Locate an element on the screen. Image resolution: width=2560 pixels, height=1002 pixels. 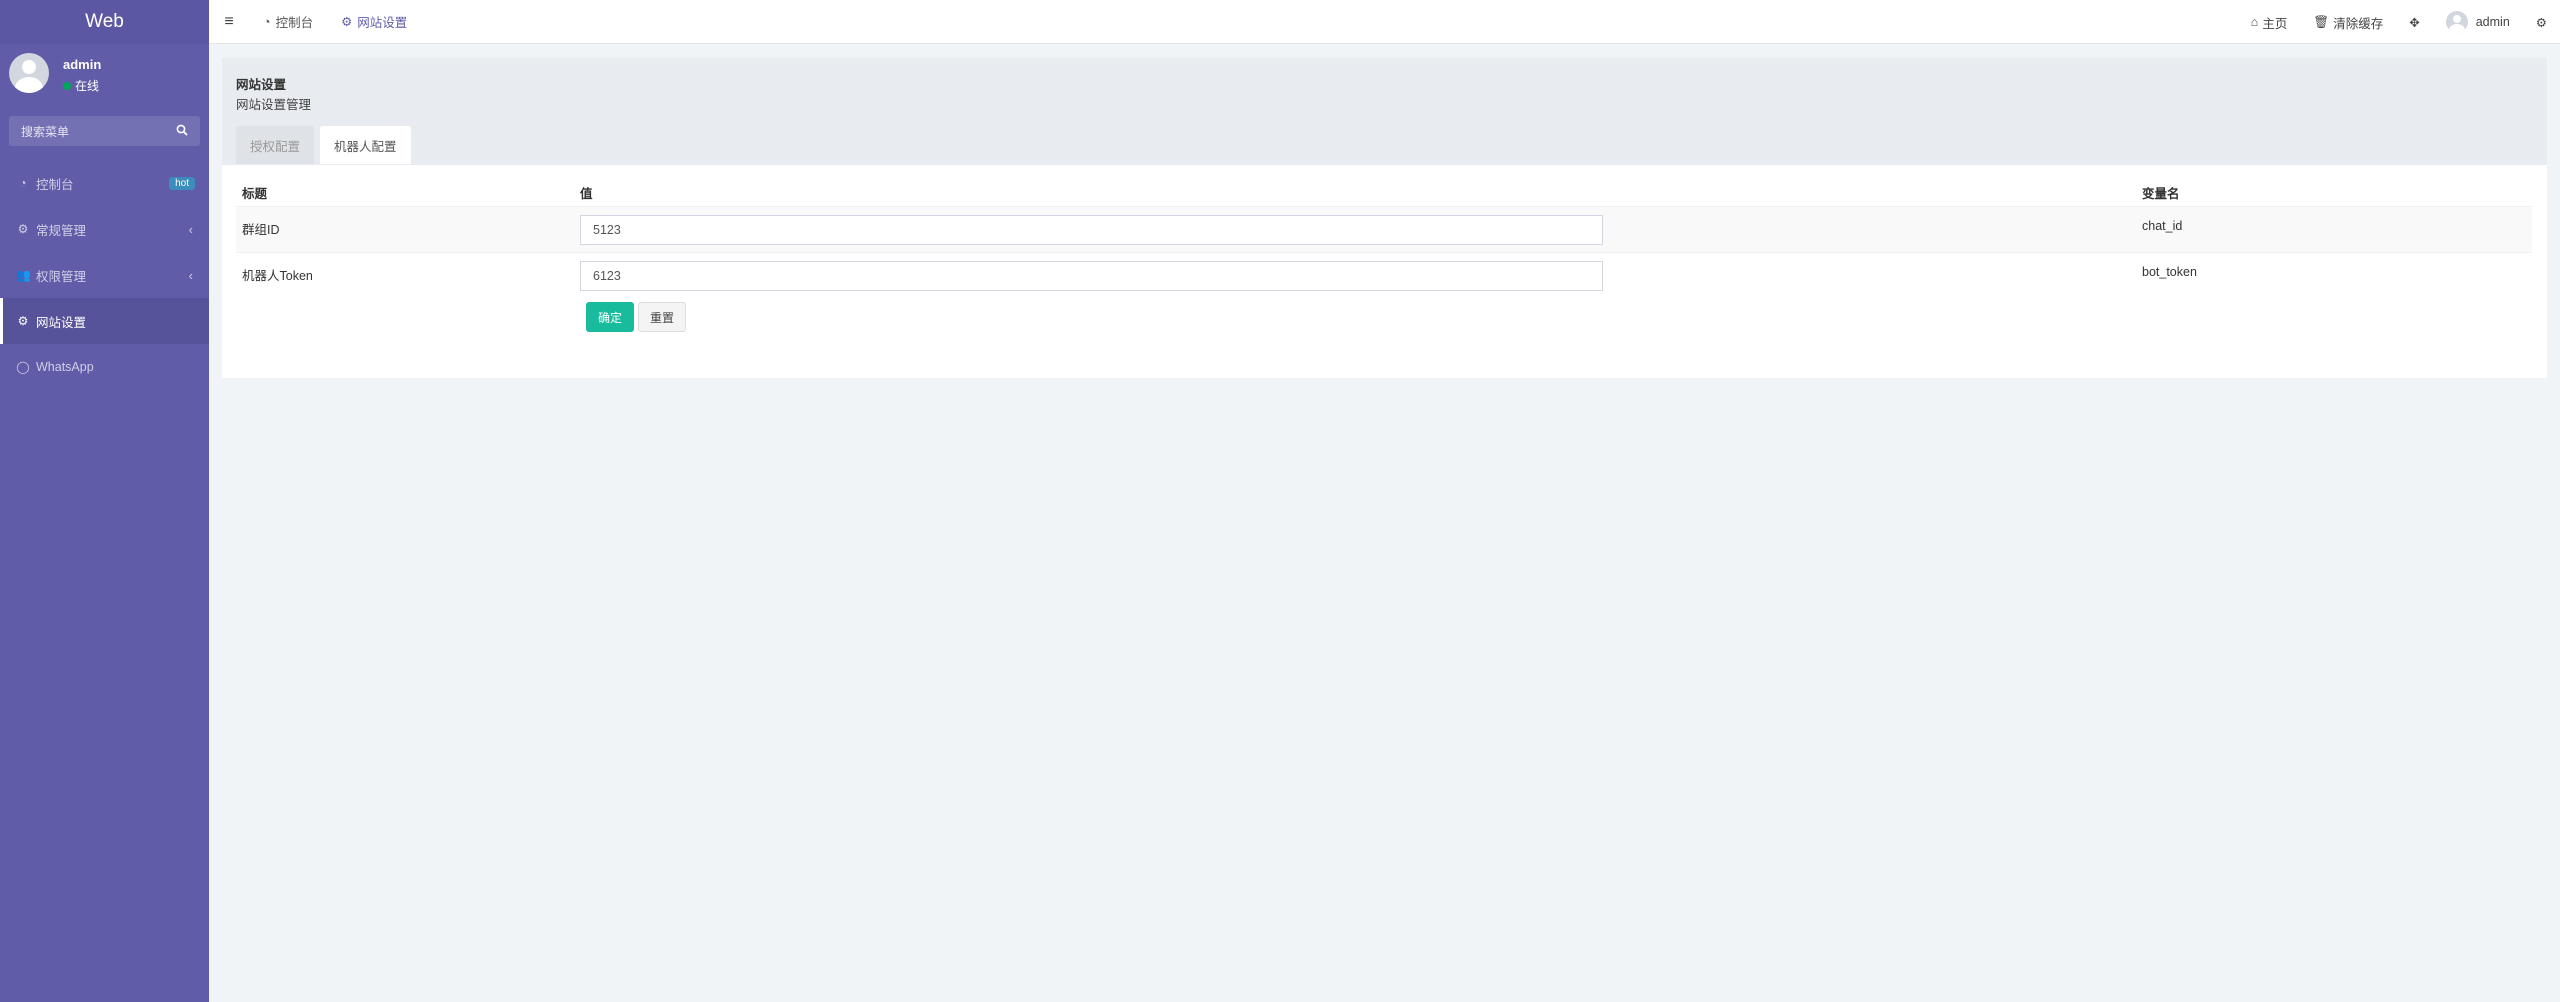
row-variable: bot_token is located at coordinates (2169, 272).